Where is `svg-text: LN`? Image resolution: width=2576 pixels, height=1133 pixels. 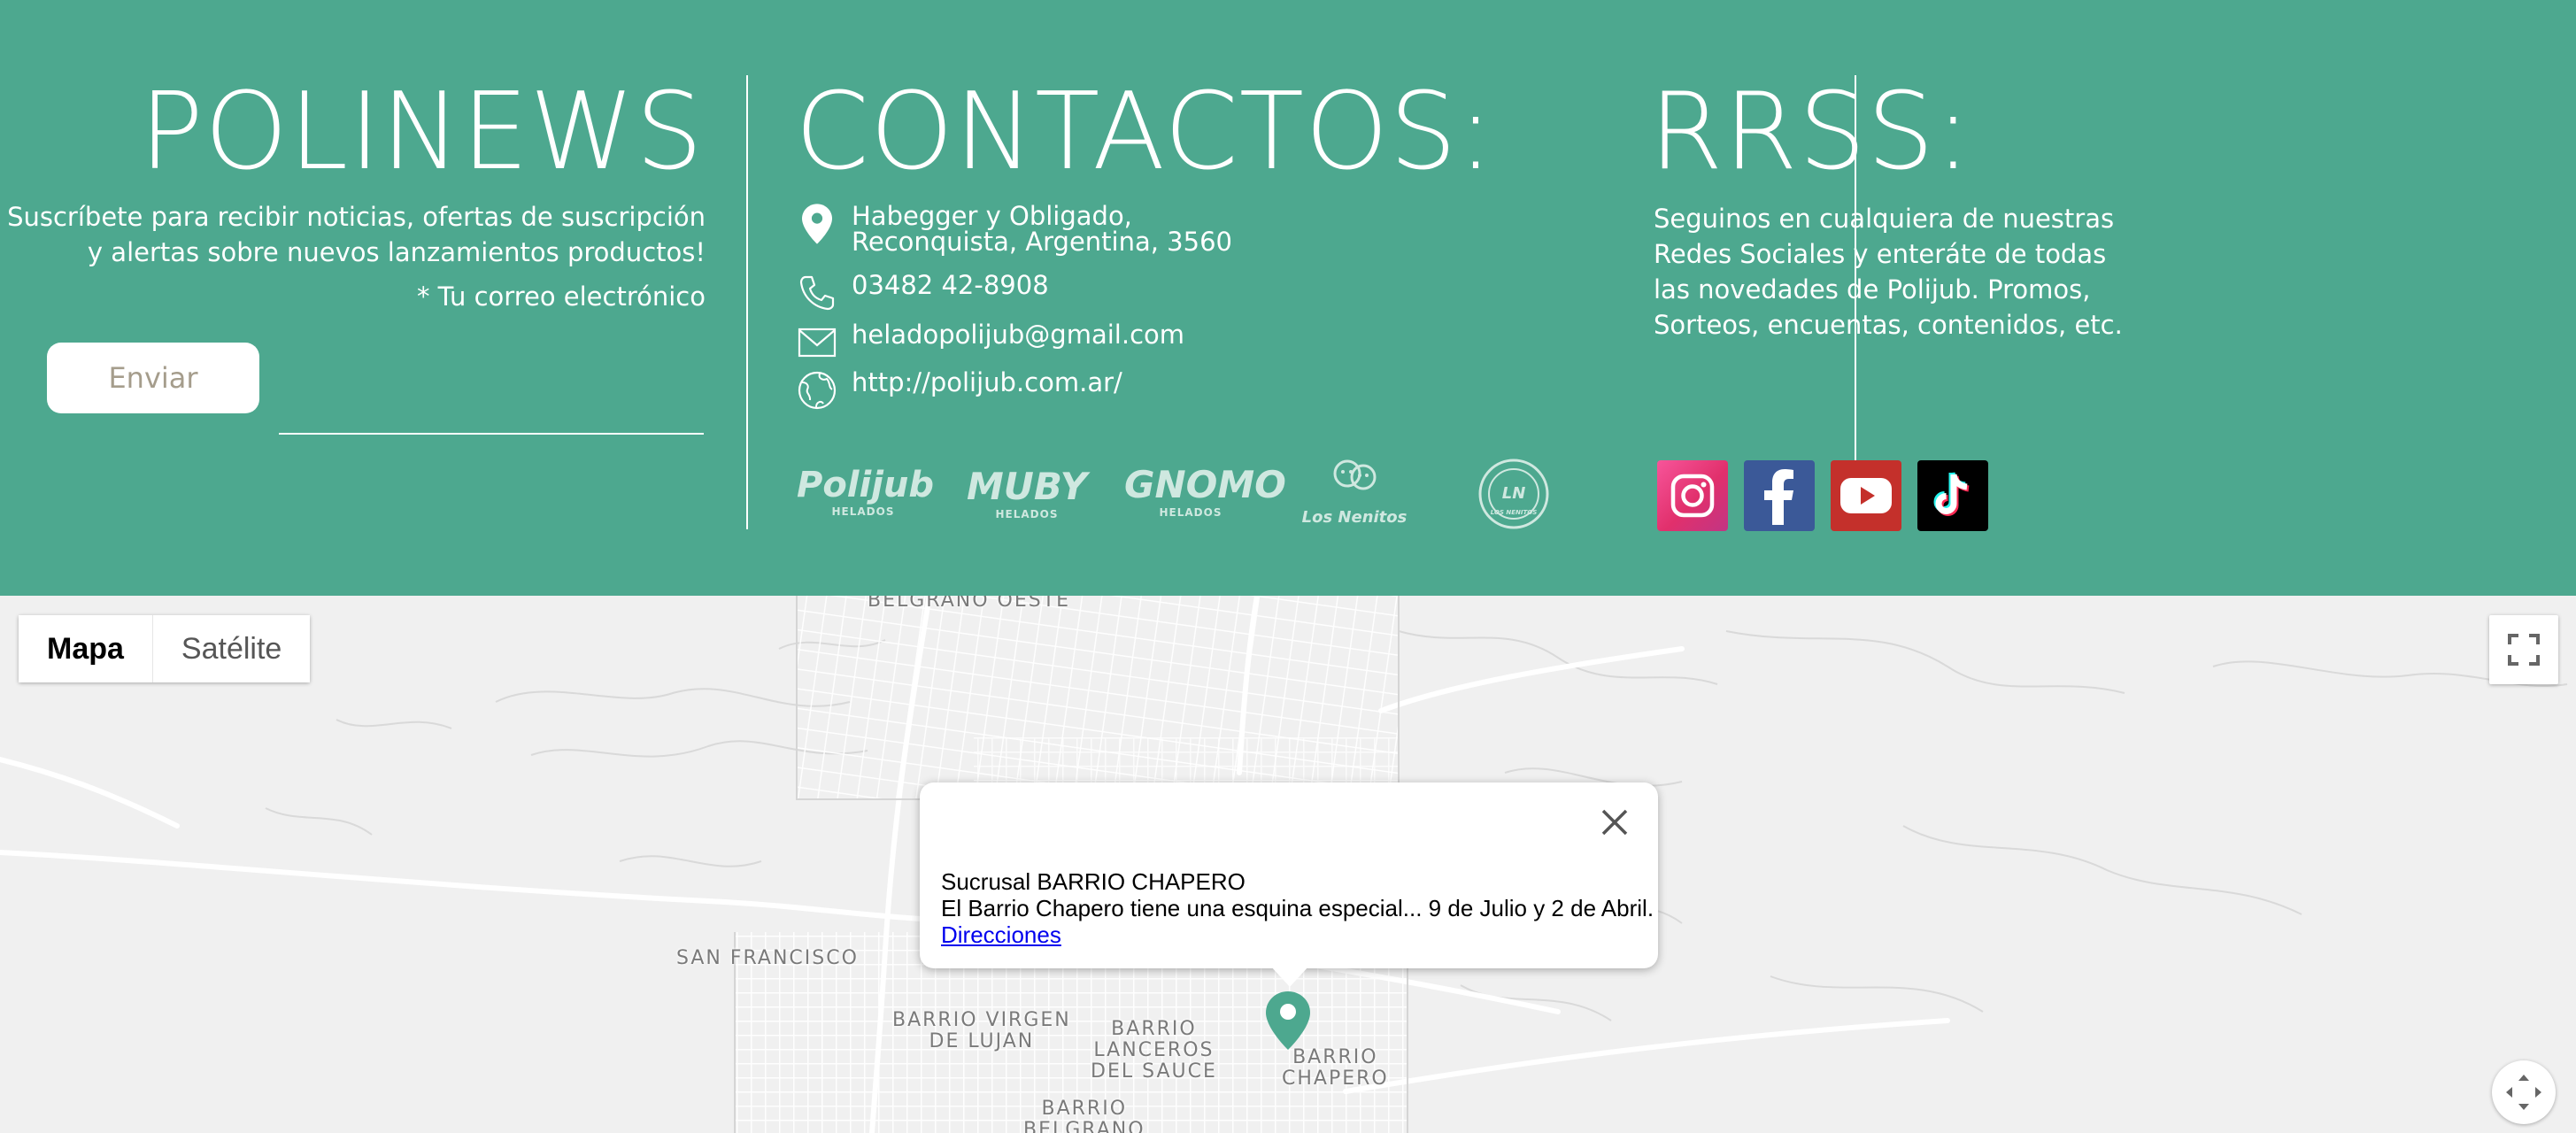 svg-text: LN is located at coordinates (1514, 493).